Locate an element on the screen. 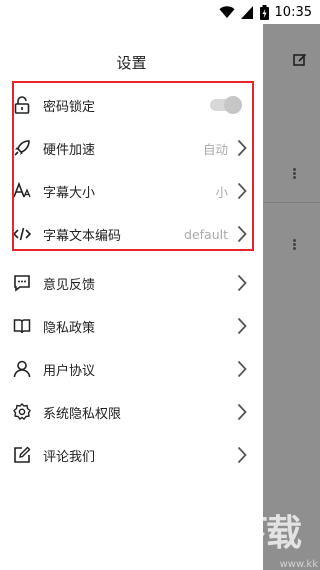 The height and width of the screenshot is (570, 320). settings-item-label: 隐私政策 is located at coordinates (69, 328).